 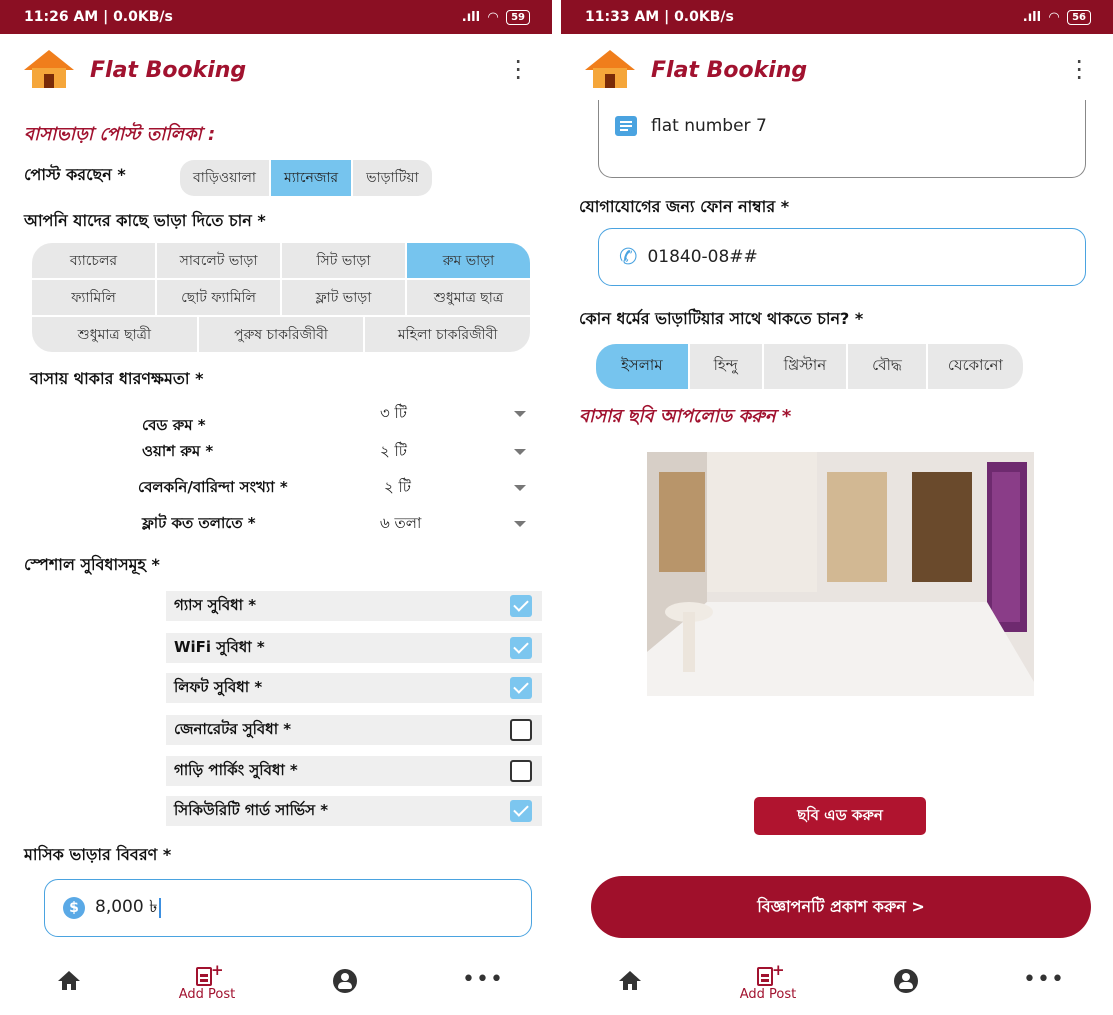 What do you see at coordinates (219, 260) in the screenshot?
I see `tenant-option: সাবলেট ভাড়া` at bounding box center [219, 260].